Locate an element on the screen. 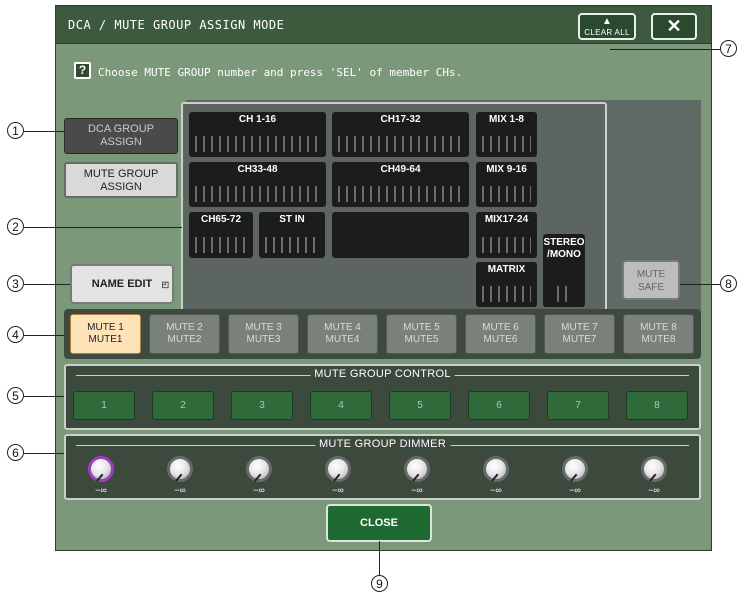  mute-group-assign-button: MUTE GROUP ASSIGN is located at coordinates (121, 180).